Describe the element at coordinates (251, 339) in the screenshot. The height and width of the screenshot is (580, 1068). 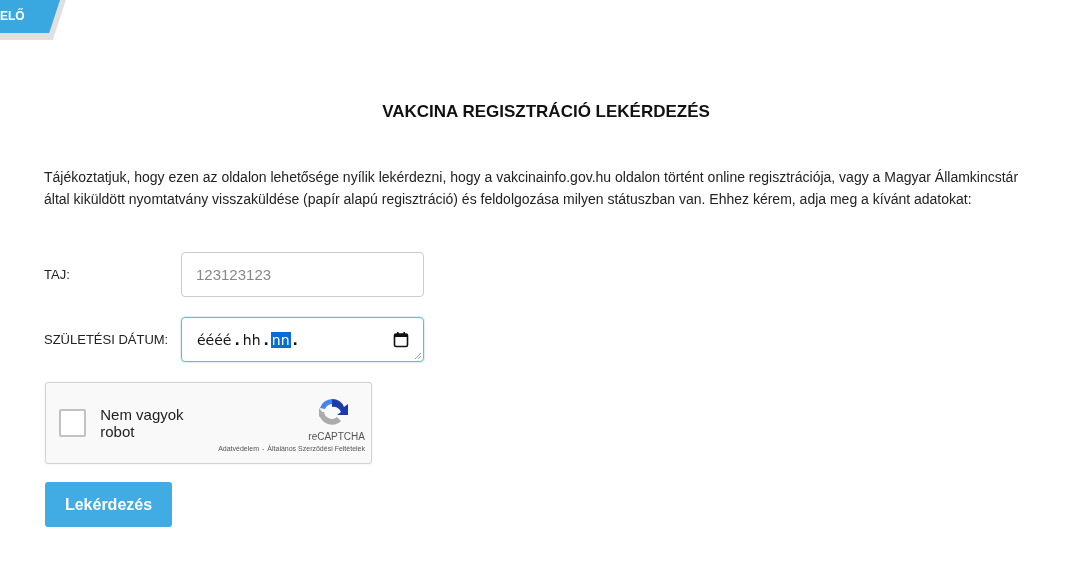
I see `date-segment: hh` at that location.